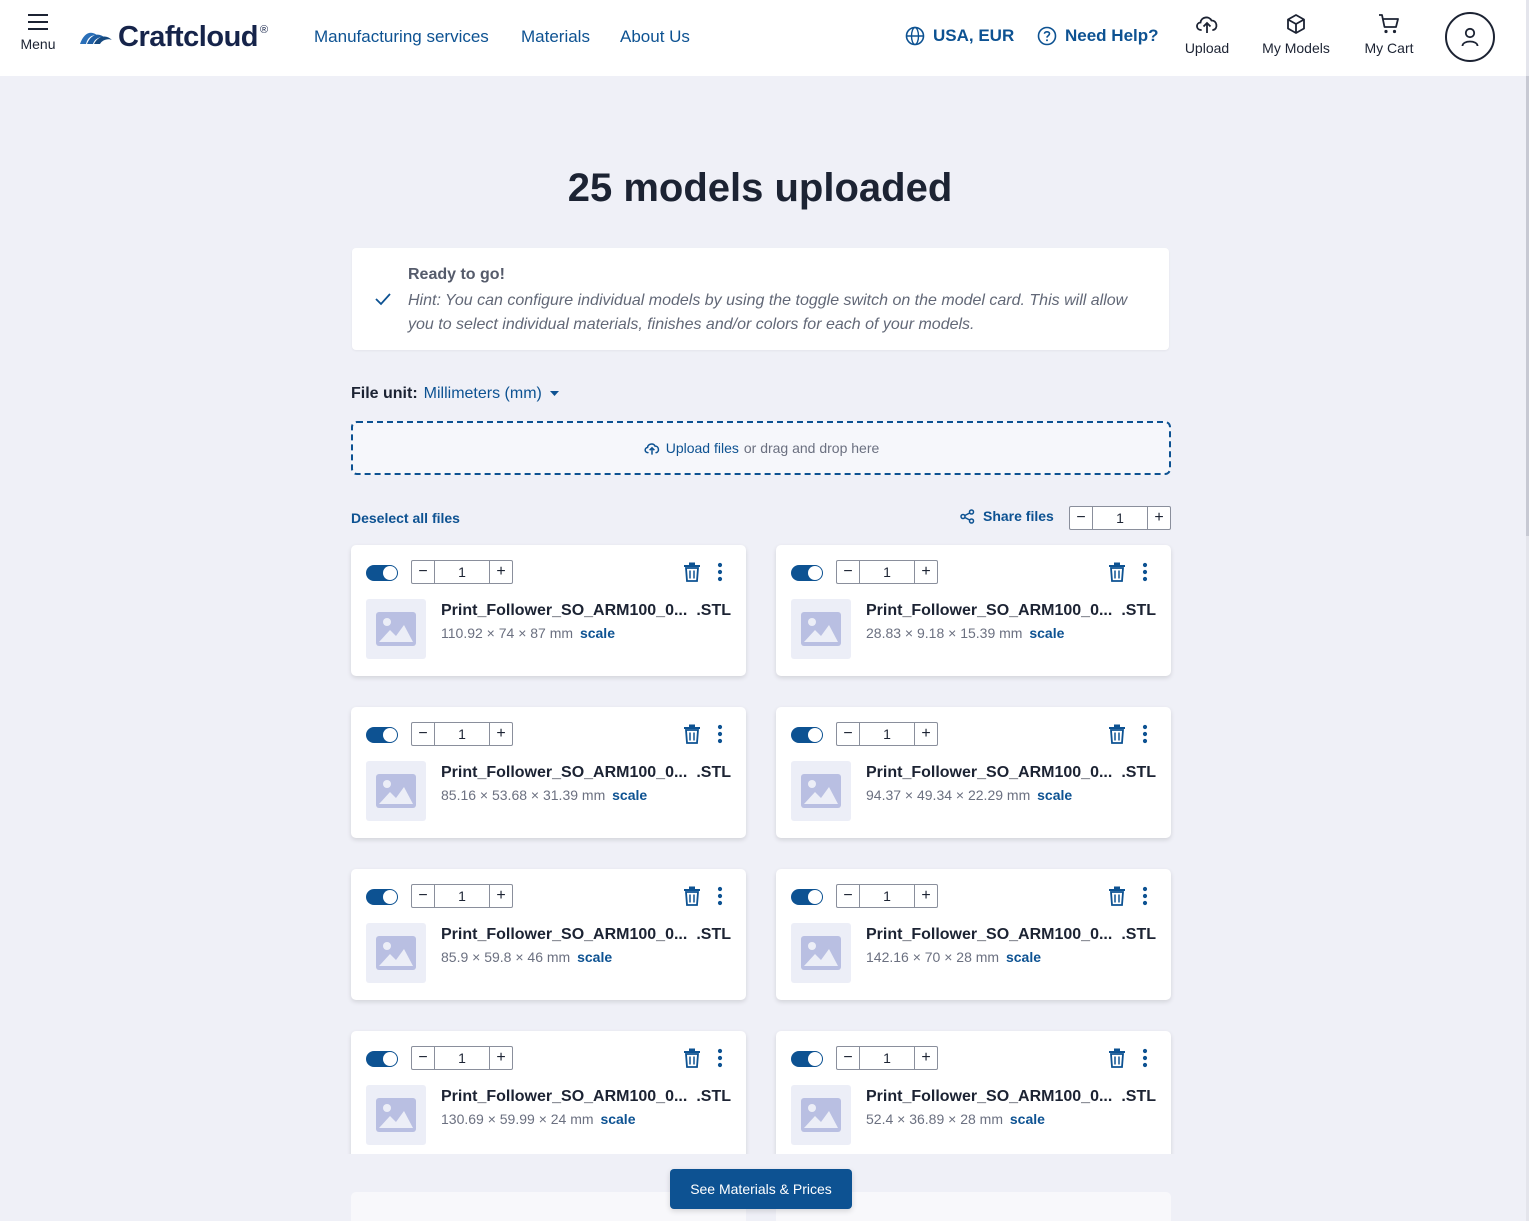  What do you see at coordinates (555, 37) in the screenshot?
I see `nav-materials: Materials` at bounding box center [555, 37].